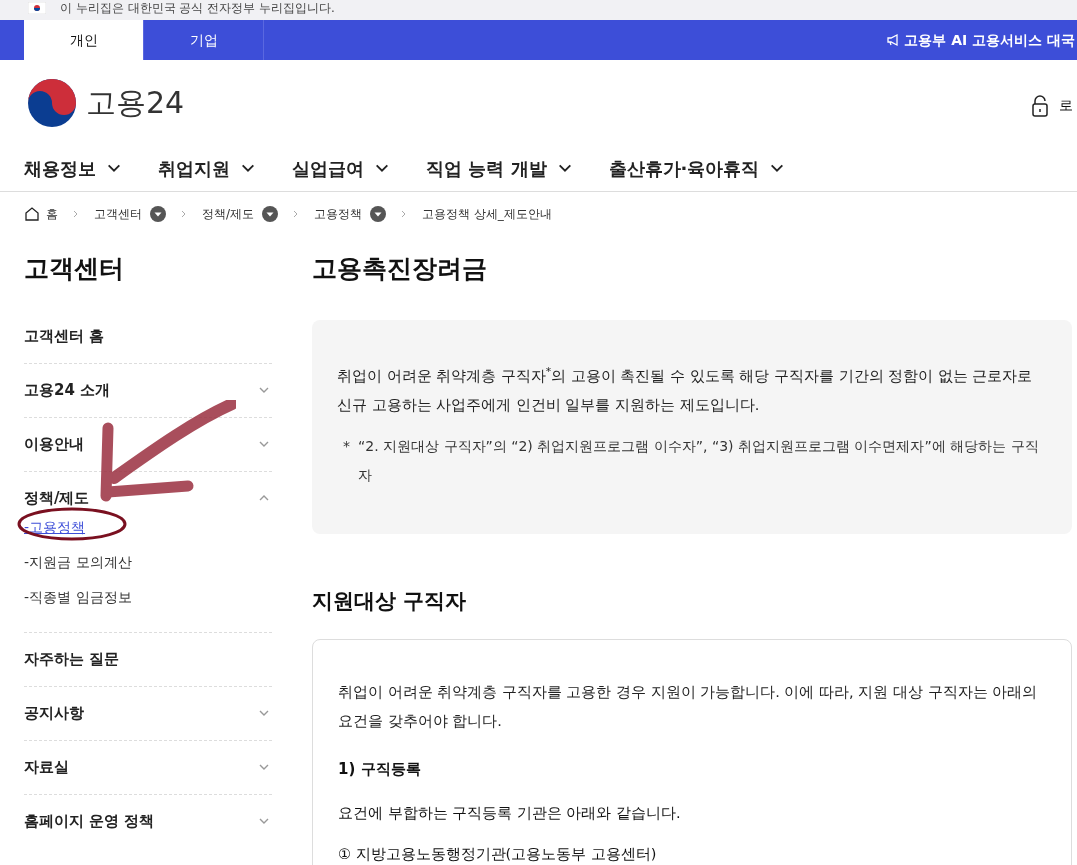 This screenshot has width=1077, height=865. I want to click on logo-text: 고용24, so click(135, 102).